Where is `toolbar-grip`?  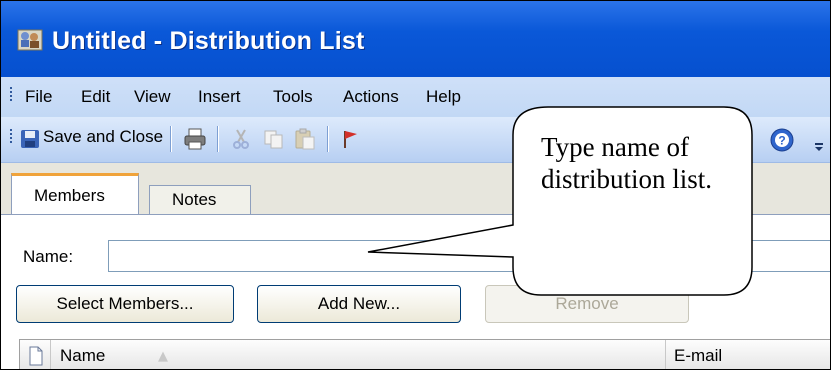
toolbar-grip is located at coordinates (11, 137).